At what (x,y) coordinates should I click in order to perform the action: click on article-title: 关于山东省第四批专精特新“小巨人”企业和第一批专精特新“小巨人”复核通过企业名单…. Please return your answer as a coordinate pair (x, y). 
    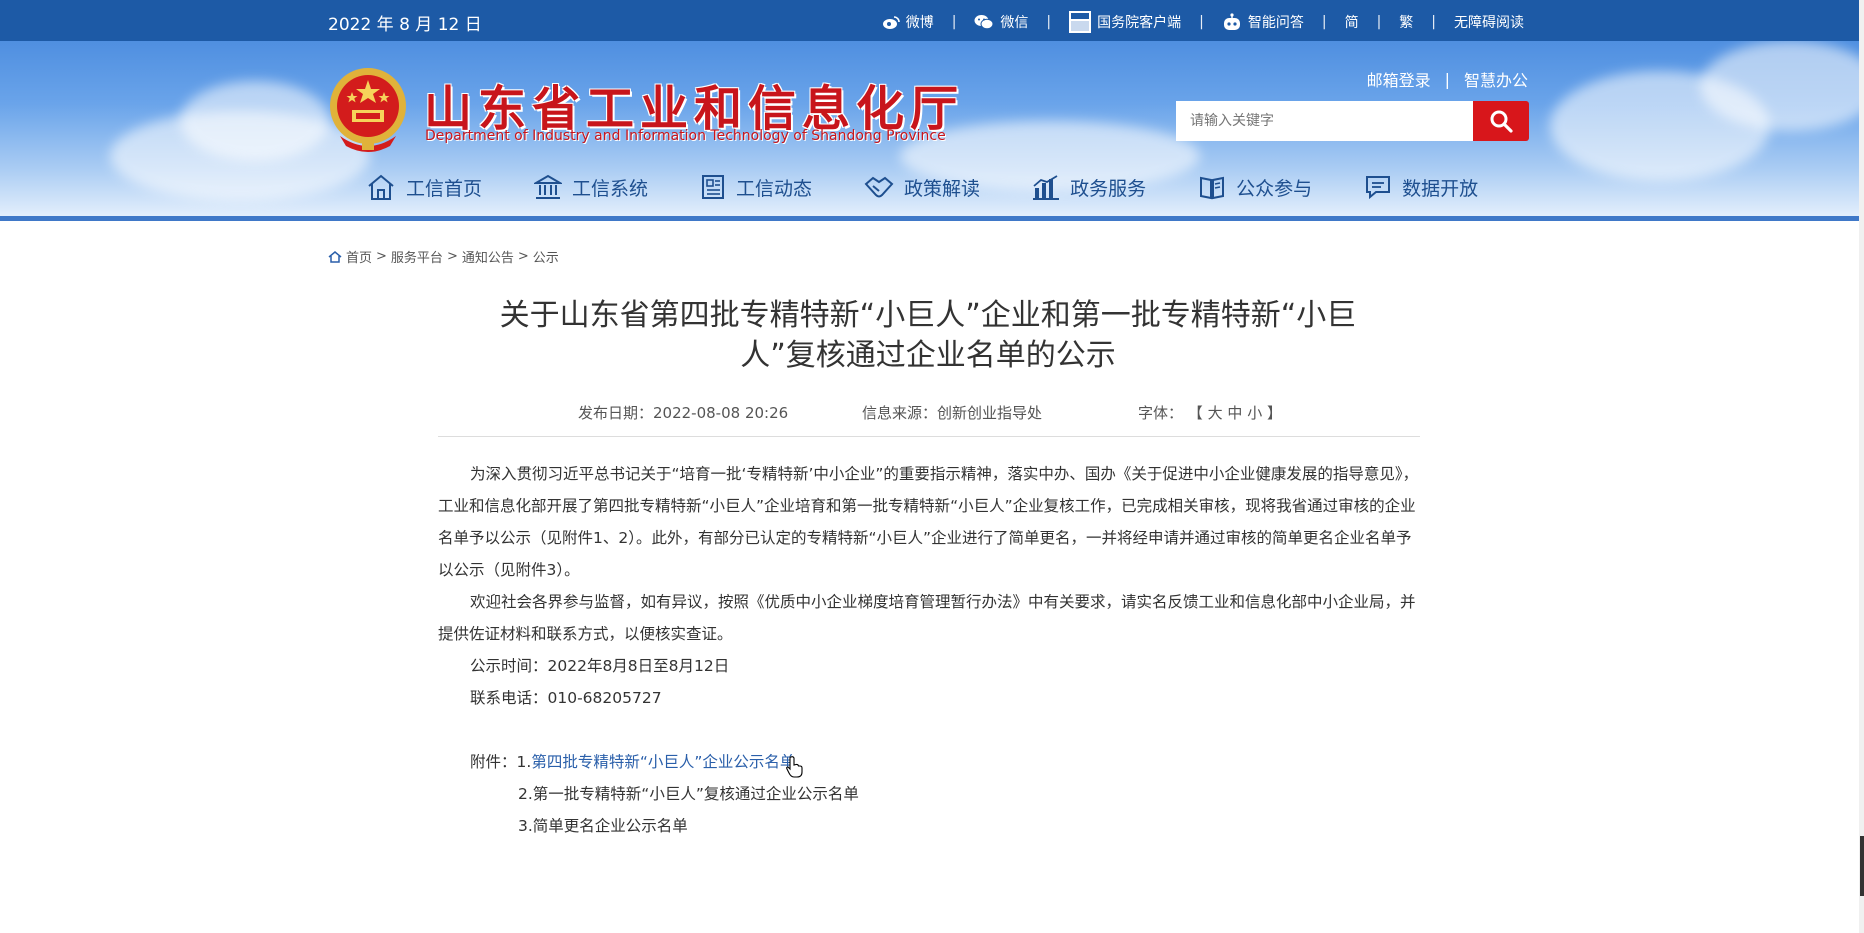
    Looking at the image, I should click on (928, 335).